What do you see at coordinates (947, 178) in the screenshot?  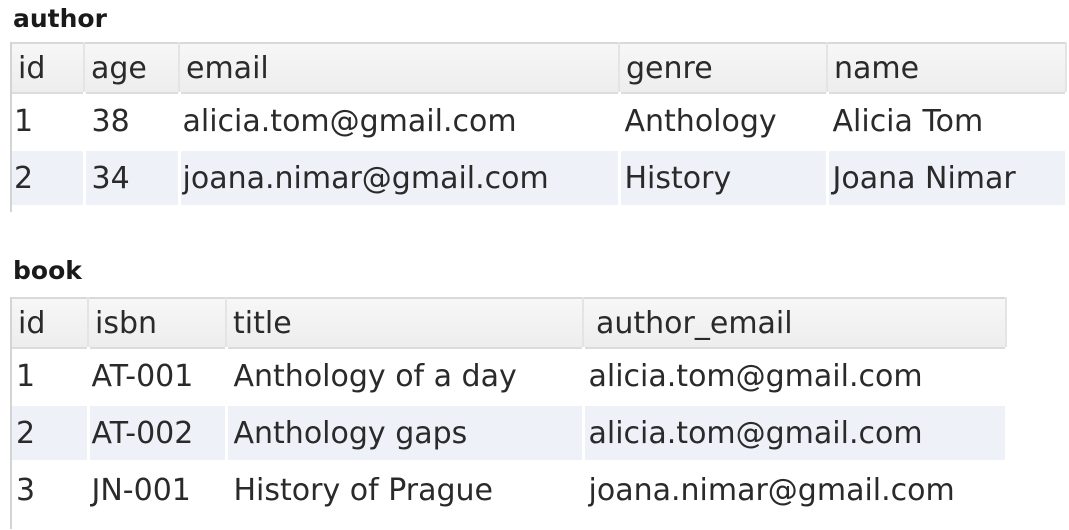 I see `table-cell: Joana Nimar` at bounding box center [947, 178].